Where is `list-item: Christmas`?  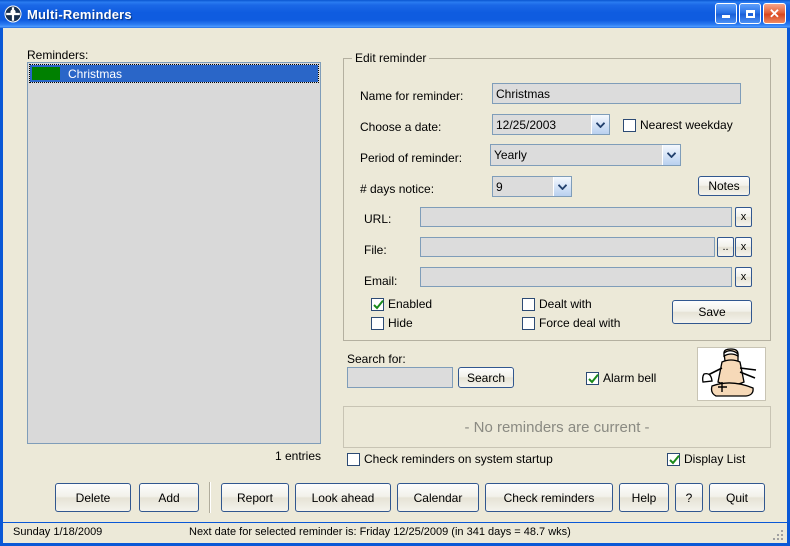 list-item: Christmas is located at coordinates (174, 73).